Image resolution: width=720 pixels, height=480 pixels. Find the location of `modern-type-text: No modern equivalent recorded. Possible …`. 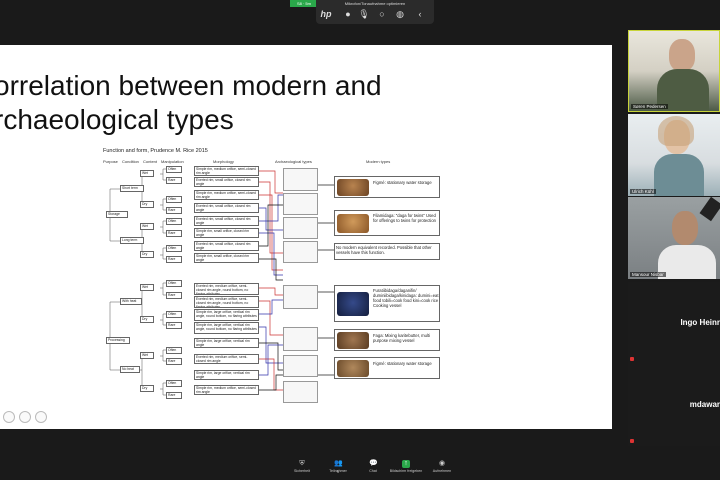

modern-type-text: No modern equivalent recorded. Possible … is located at coordinates (384, 250).